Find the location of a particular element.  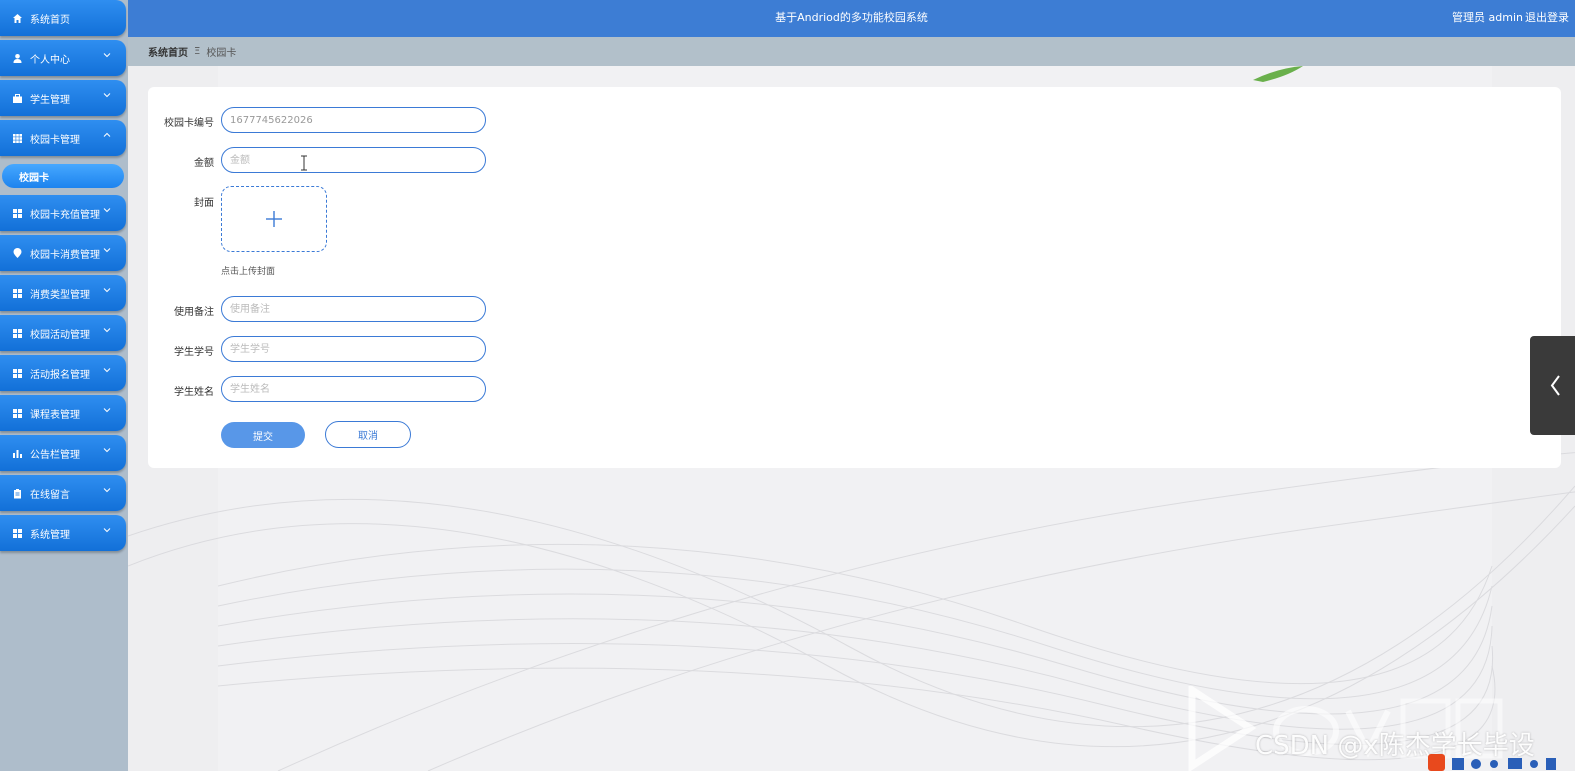

sidebar-item-online-message: 在线留言 is located at coordinates (63, 493).